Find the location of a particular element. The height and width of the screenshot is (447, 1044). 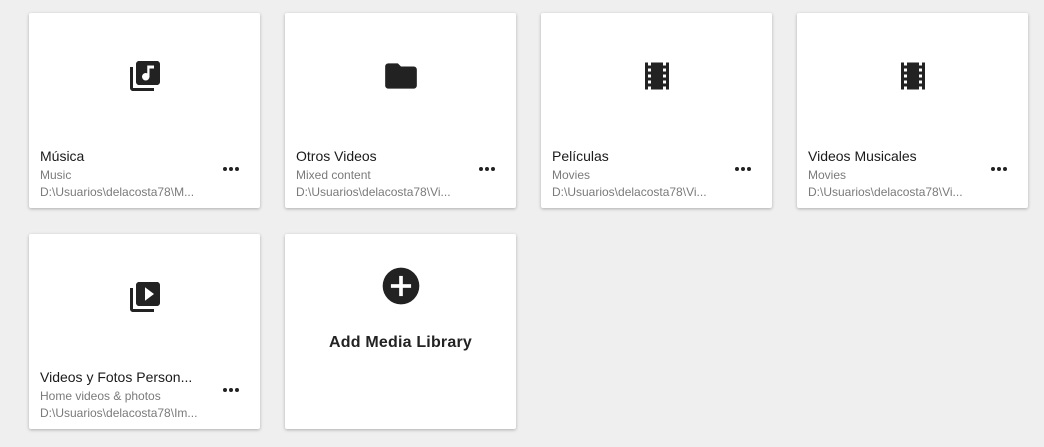

library-title: Videos Musicales is located at coordinates (862, 156).